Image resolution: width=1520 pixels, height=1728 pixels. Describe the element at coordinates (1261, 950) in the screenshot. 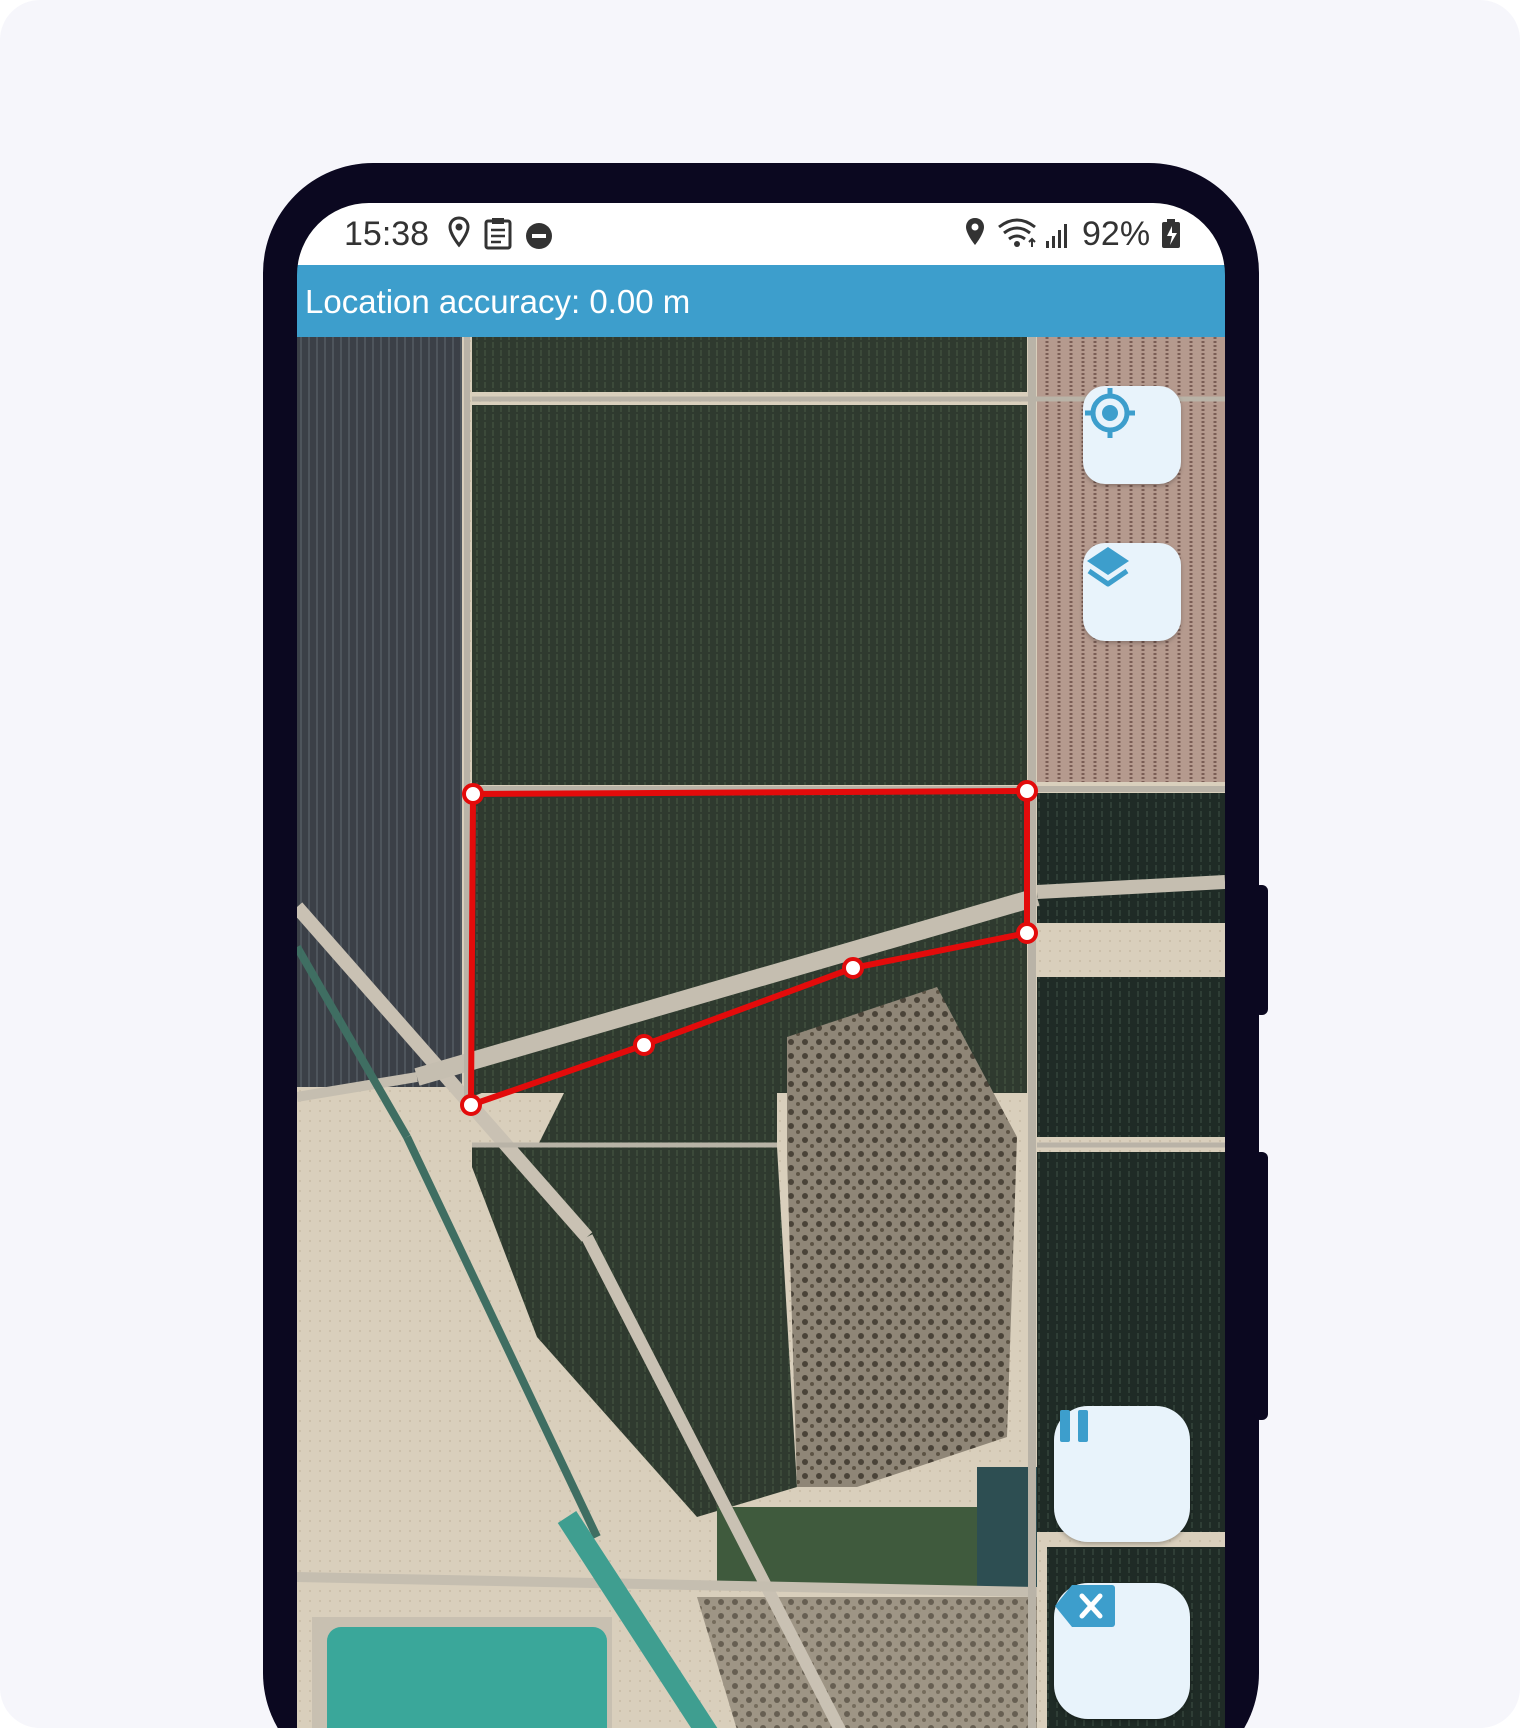

I see `phone-side-button` at that location.